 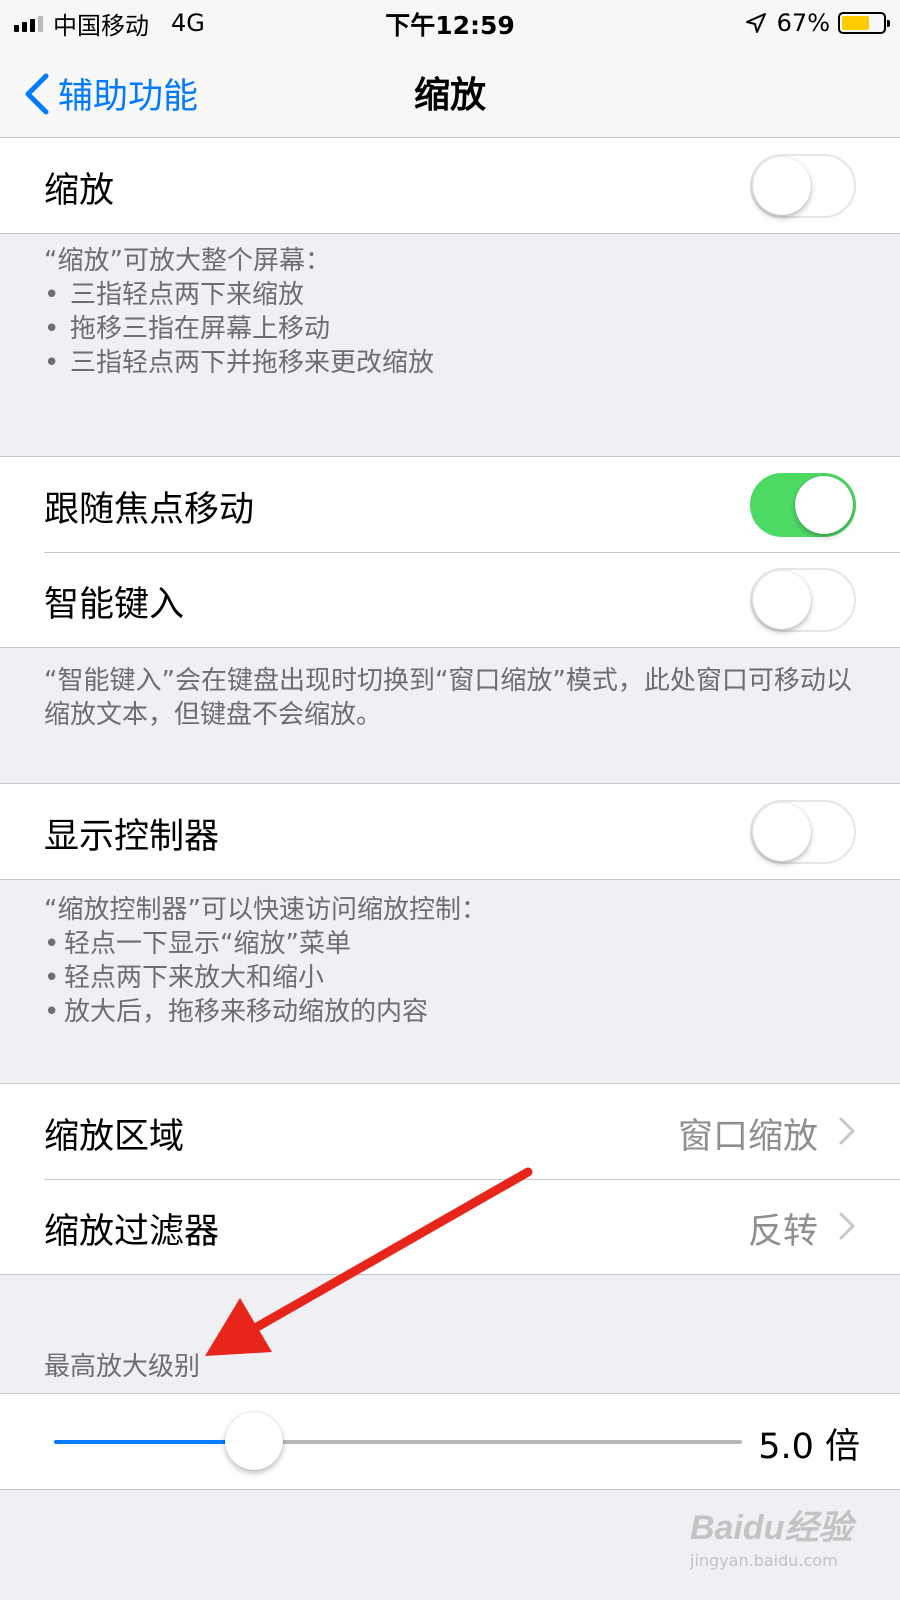 What do you see at coordinates (132, 837) in the screenshot?
I see `show-controller-label: 显示控制器` at bounding box center [132, 837].